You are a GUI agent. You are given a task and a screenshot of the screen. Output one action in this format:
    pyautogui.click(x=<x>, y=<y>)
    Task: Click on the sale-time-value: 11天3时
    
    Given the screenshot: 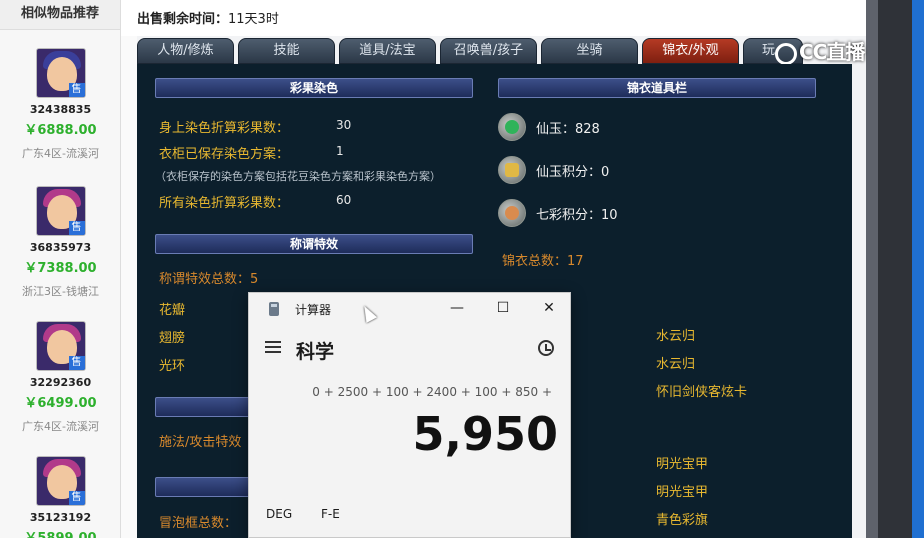 What is the action you would take?
    pyautogui.click(x=253, y=19)
    